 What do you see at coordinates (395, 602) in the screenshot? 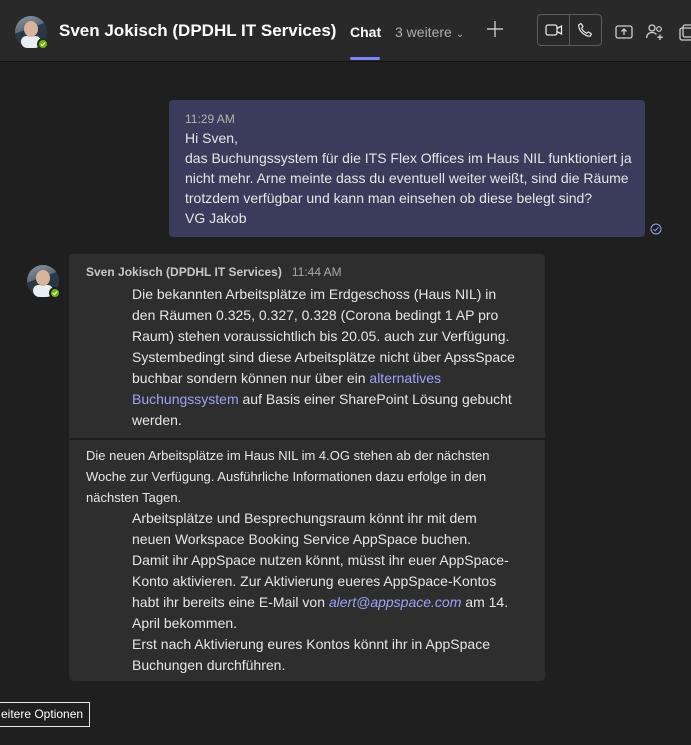
I see `email-link: alert@appspace.com` at bounding box center [395, 602].